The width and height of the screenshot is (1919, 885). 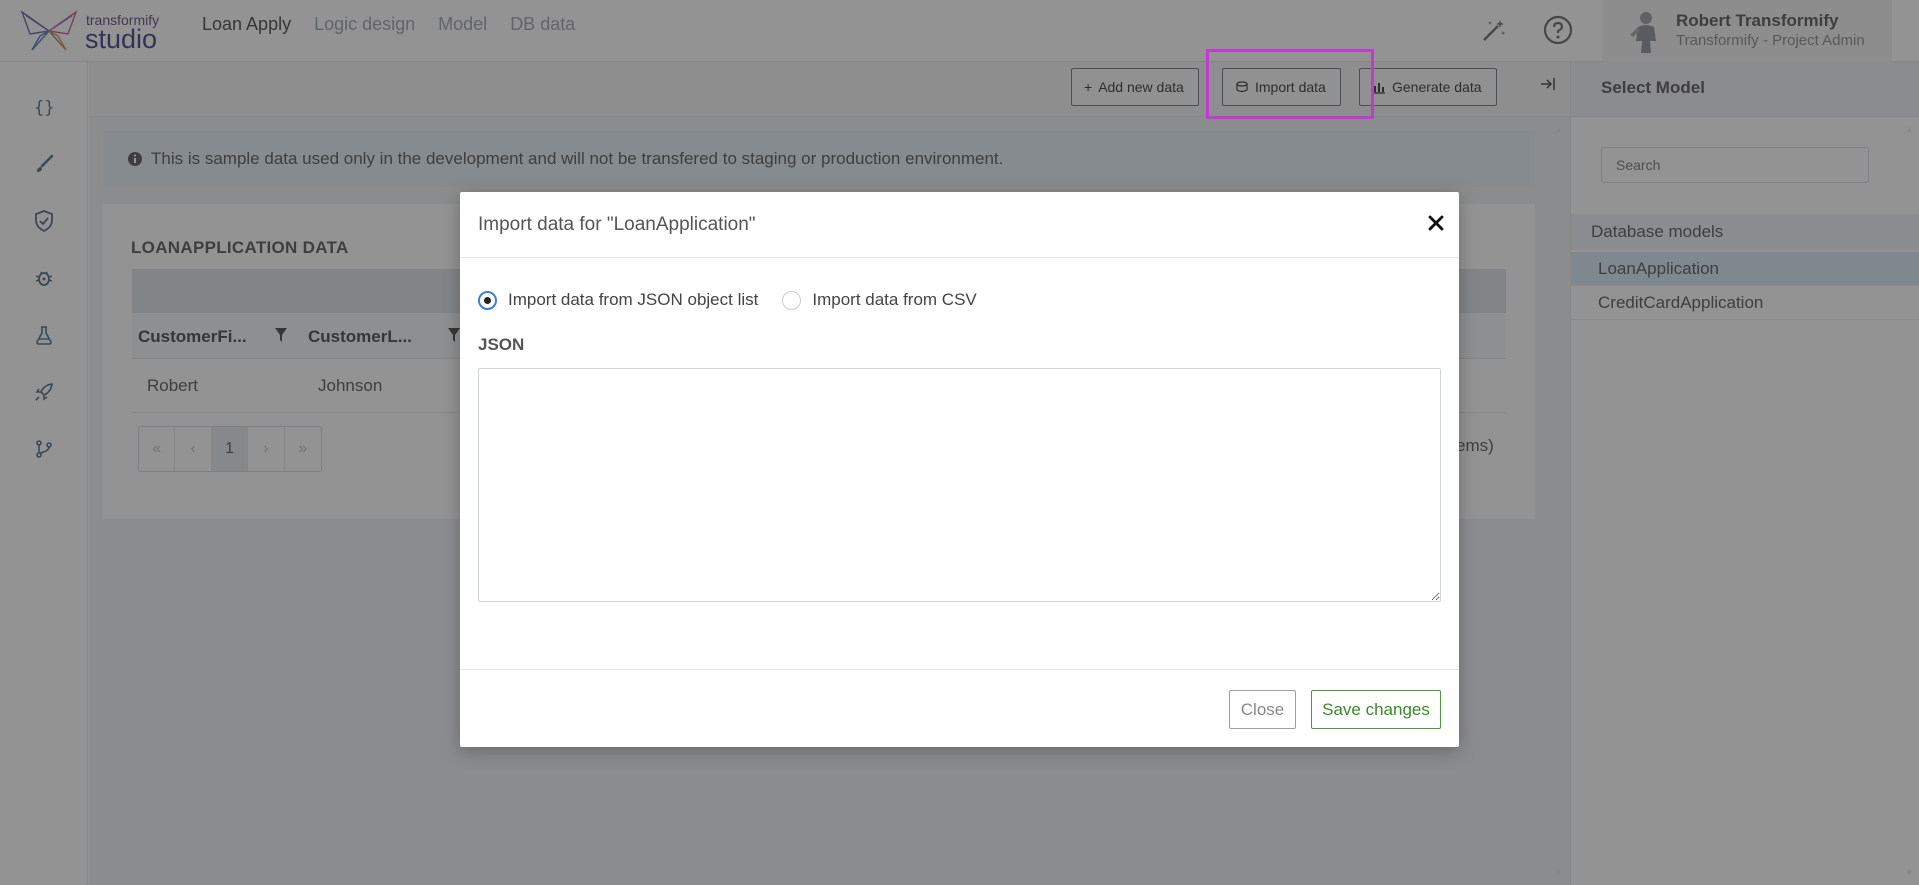 I want to click on collapse-panel-icon, so click(x=1548, y=84).